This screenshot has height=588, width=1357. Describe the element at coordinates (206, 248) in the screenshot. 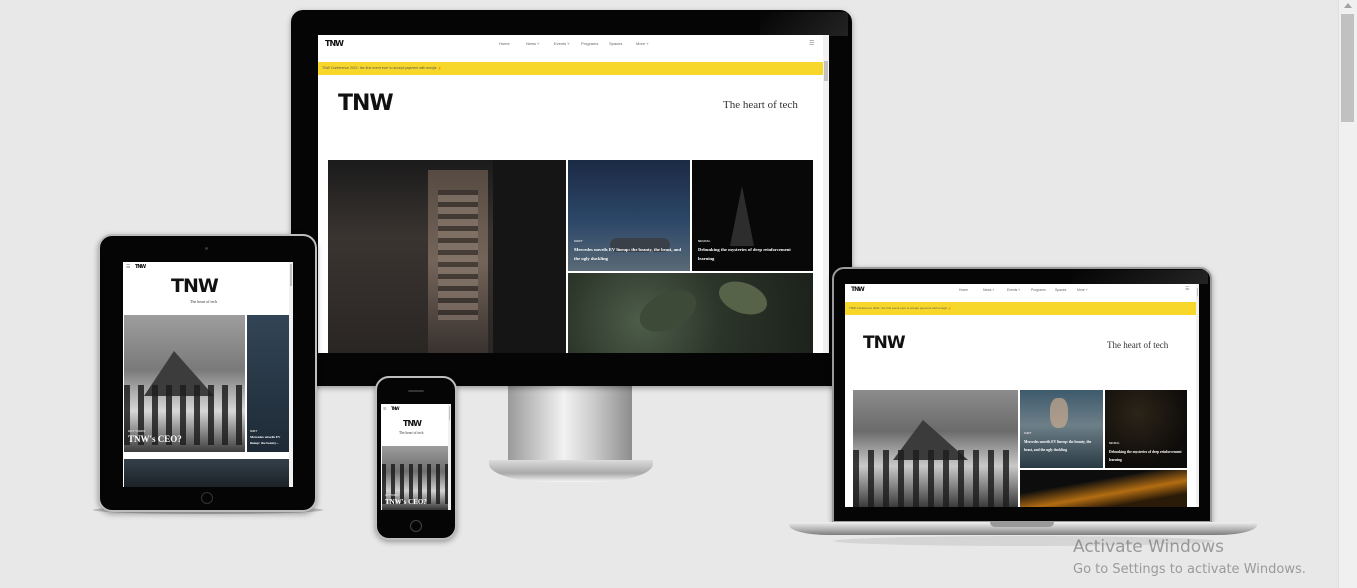

I see `tablet-camera` at that location.